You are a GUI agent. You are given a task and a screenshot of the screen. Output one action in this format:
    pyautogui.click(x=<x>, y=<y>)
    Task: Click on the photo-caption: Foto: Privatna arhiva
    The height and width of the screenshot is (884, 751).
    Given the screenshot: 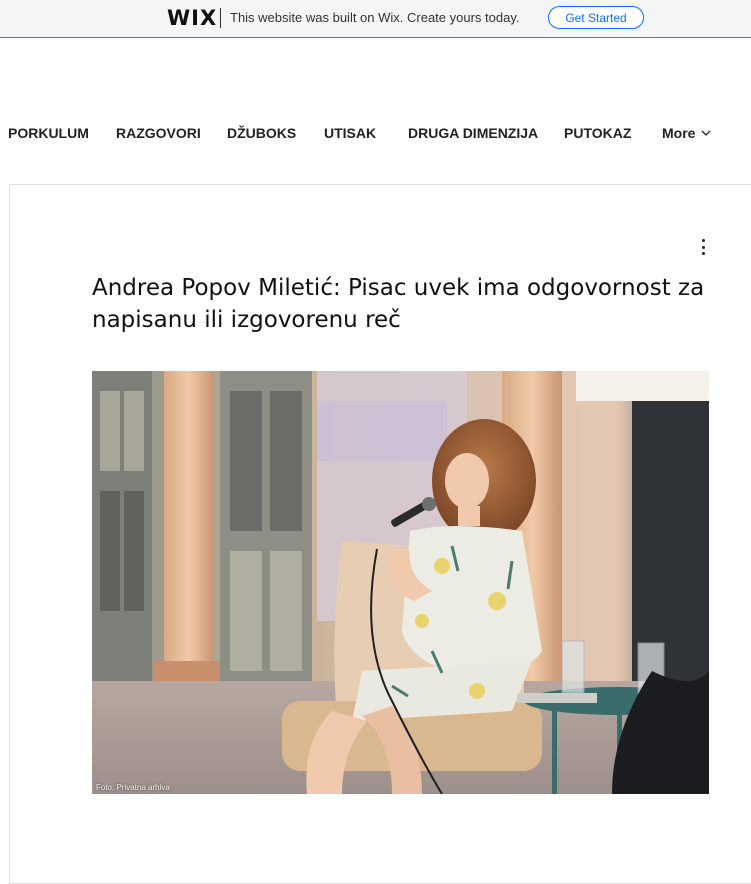 What is the action you would take?
    pyautogui.click(x=133, y=787)
    